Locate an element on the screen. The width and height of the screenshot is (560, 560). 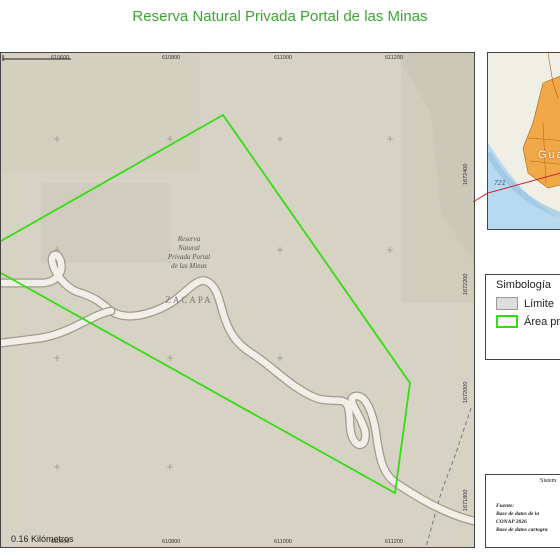
limit-swatch is located at coordinates (507, 303).